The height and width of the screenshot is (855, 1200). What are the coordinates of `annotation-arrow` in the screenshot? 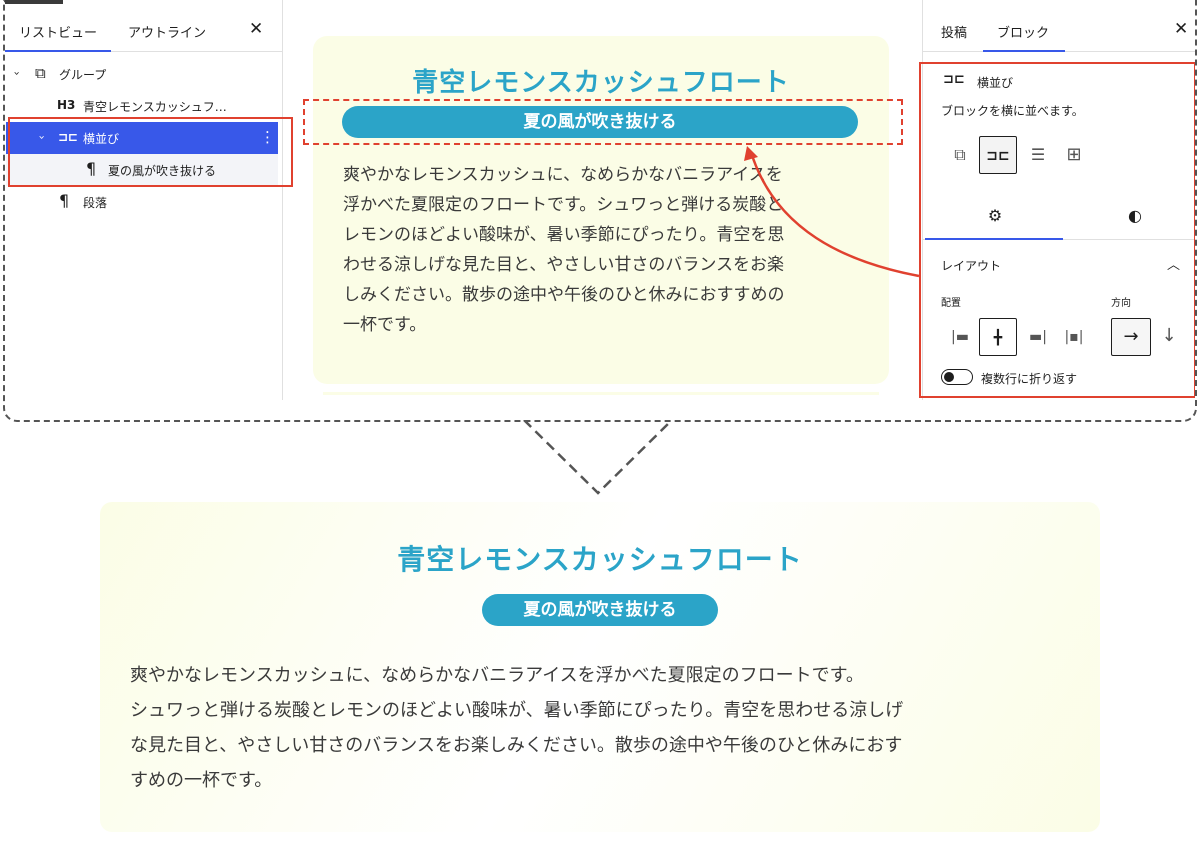 It's located at (832, 212).